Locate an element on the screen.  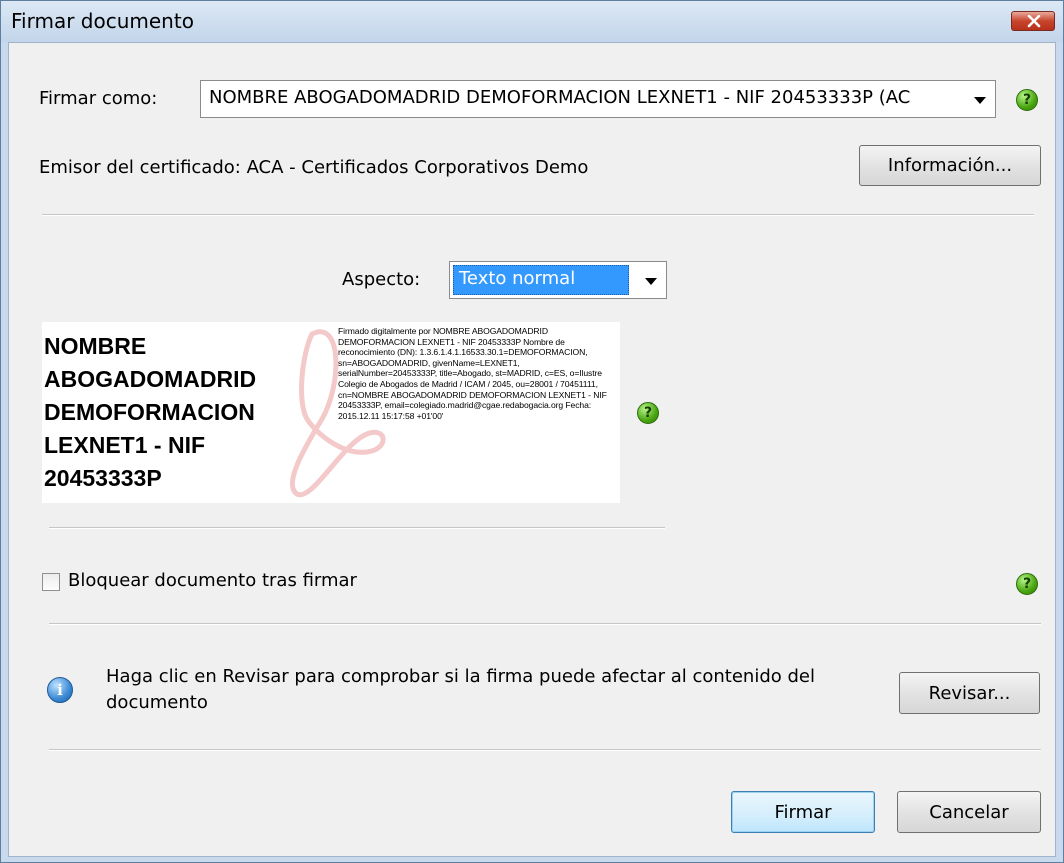
appearance-select: Texto normal is located at coordinates (558, 280).